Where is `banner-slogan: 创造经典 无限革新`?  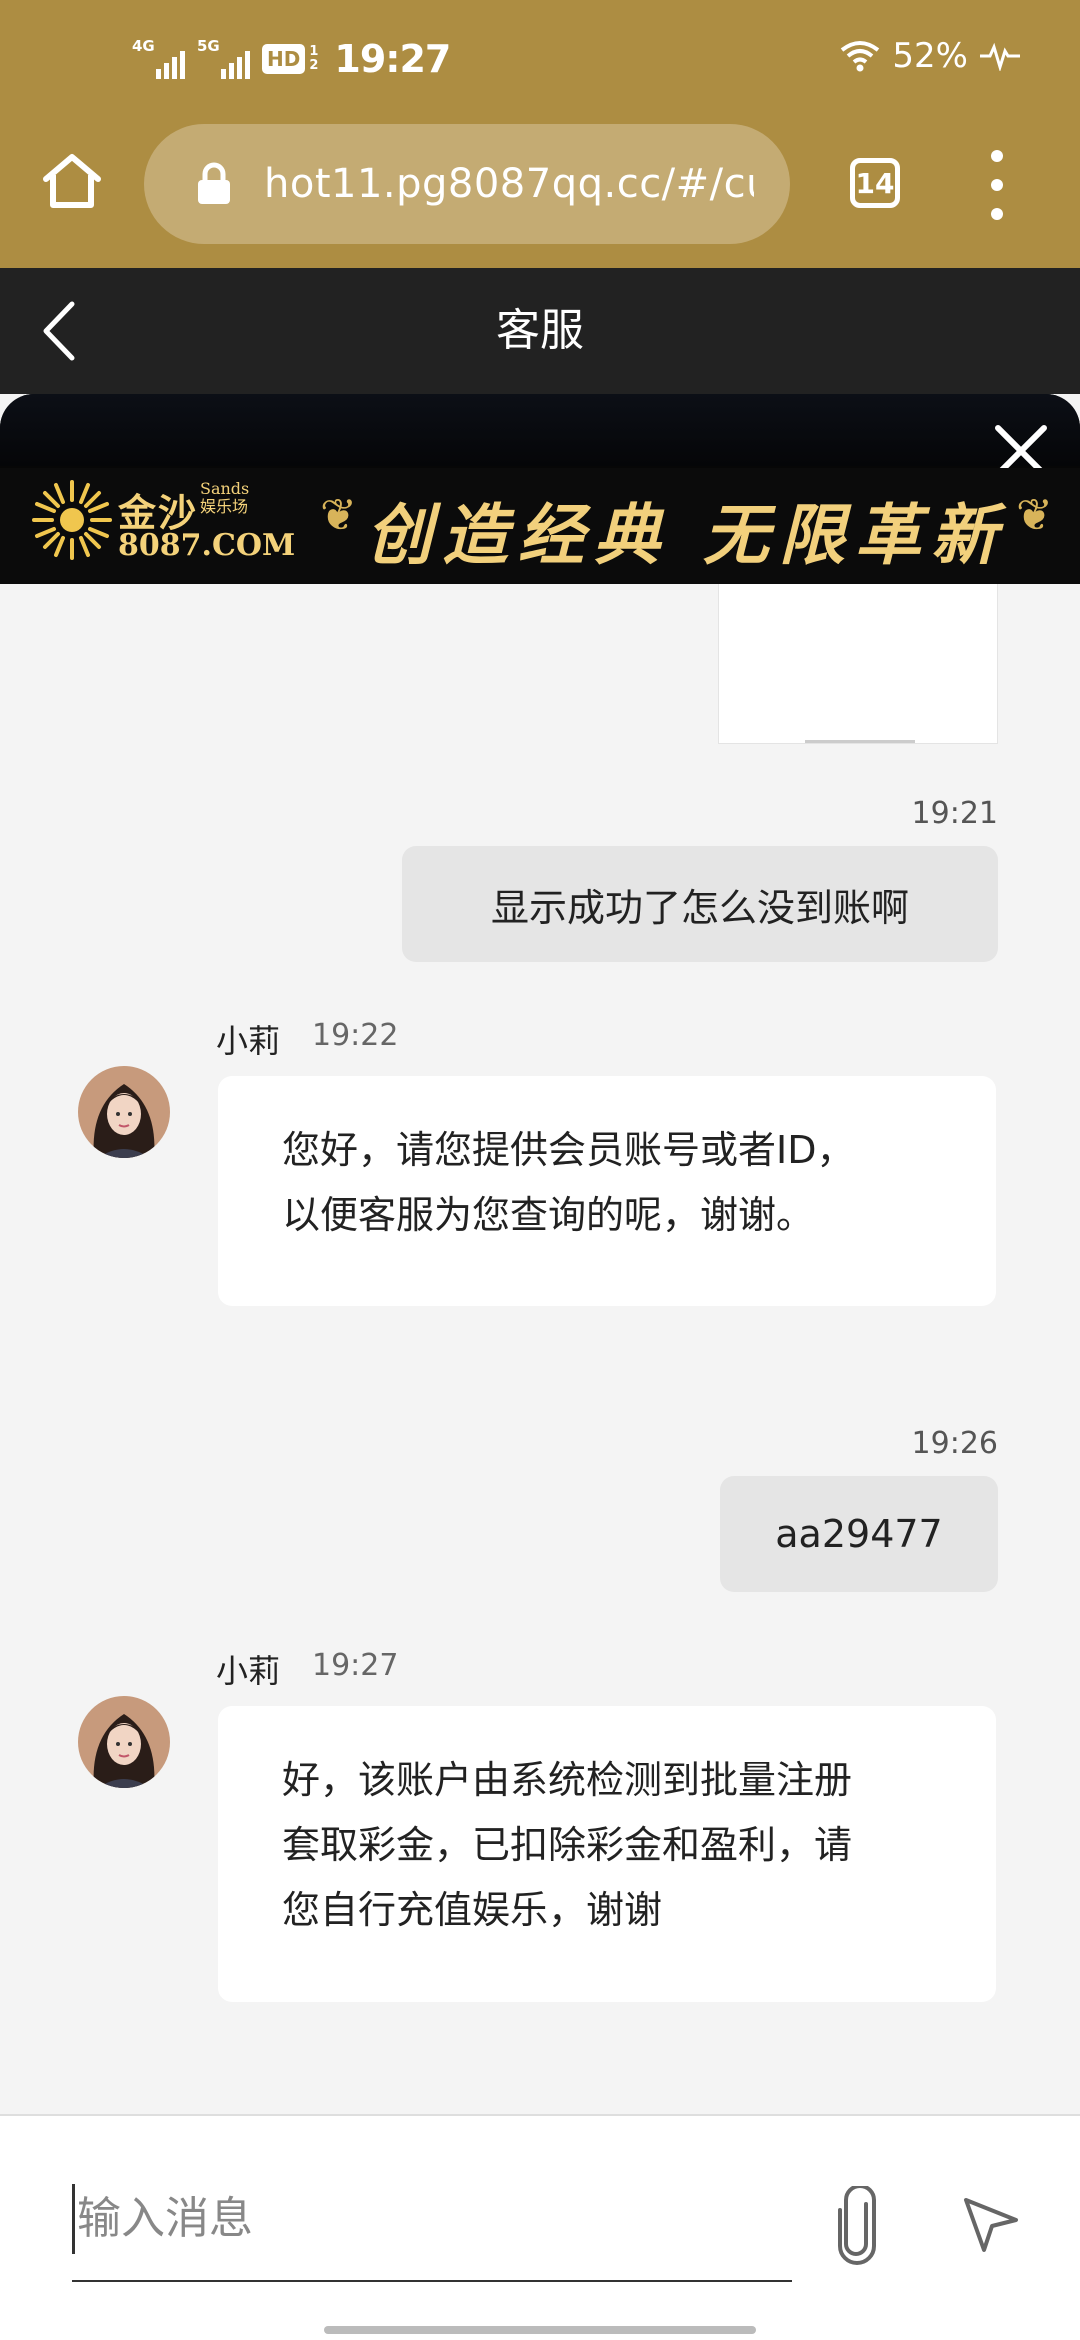
banner-slogan: 创造经典 无限革新 is located at coordinates (686, 535).